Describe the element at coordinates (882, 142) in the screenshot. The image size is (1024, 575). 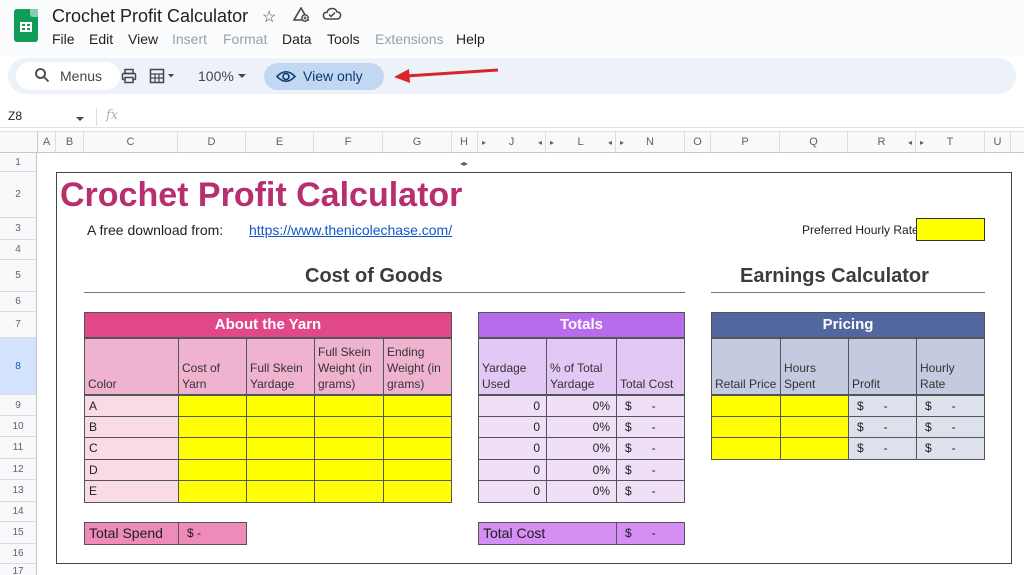
I see `col-header-r: R ◂` at that location.